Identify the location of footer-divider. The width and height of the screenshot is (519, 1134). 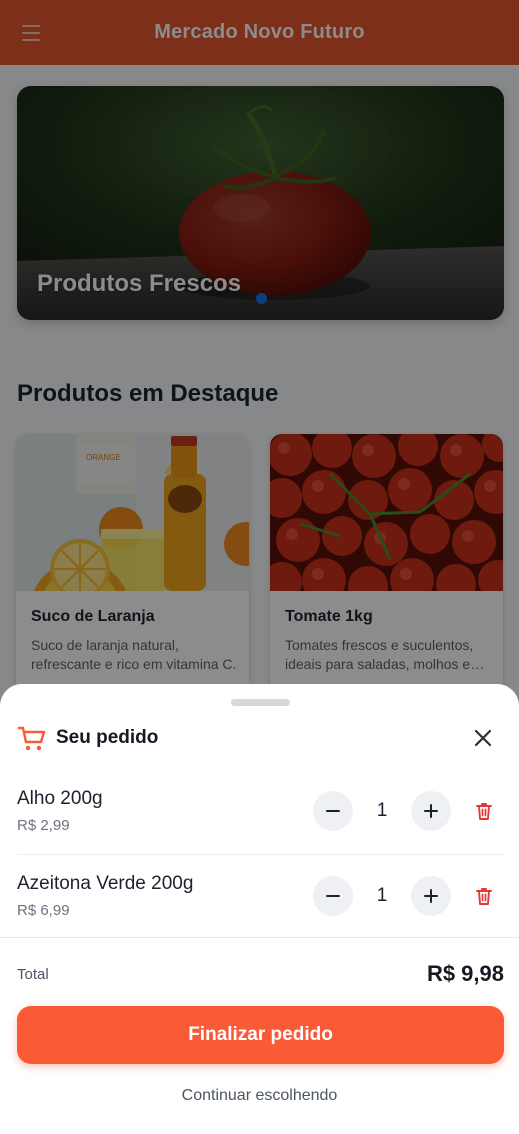
(259, 937).